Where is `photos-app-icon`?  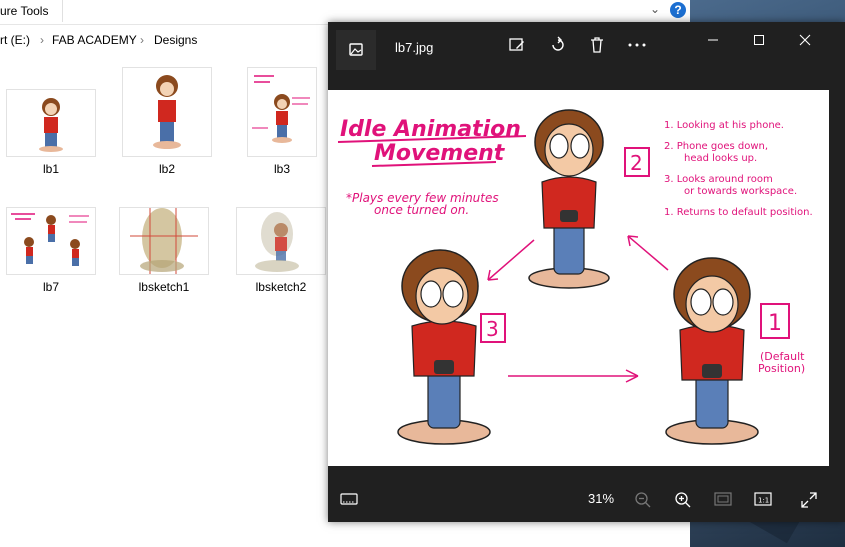
photos-app-icon is located at coordinates (356, 50).